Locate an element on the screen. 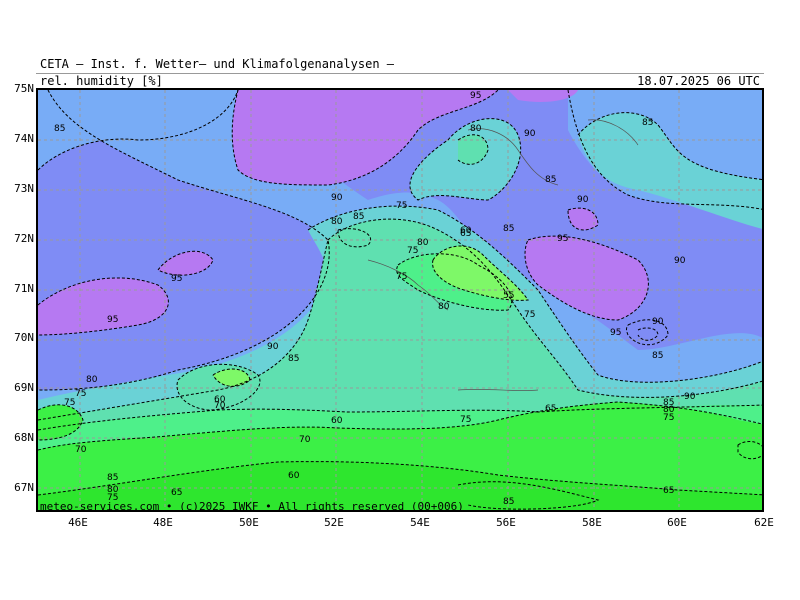 This screenshot has height=600, width=800. parameter-label: rel. humidity [%] is located at coordinates (101, 81).